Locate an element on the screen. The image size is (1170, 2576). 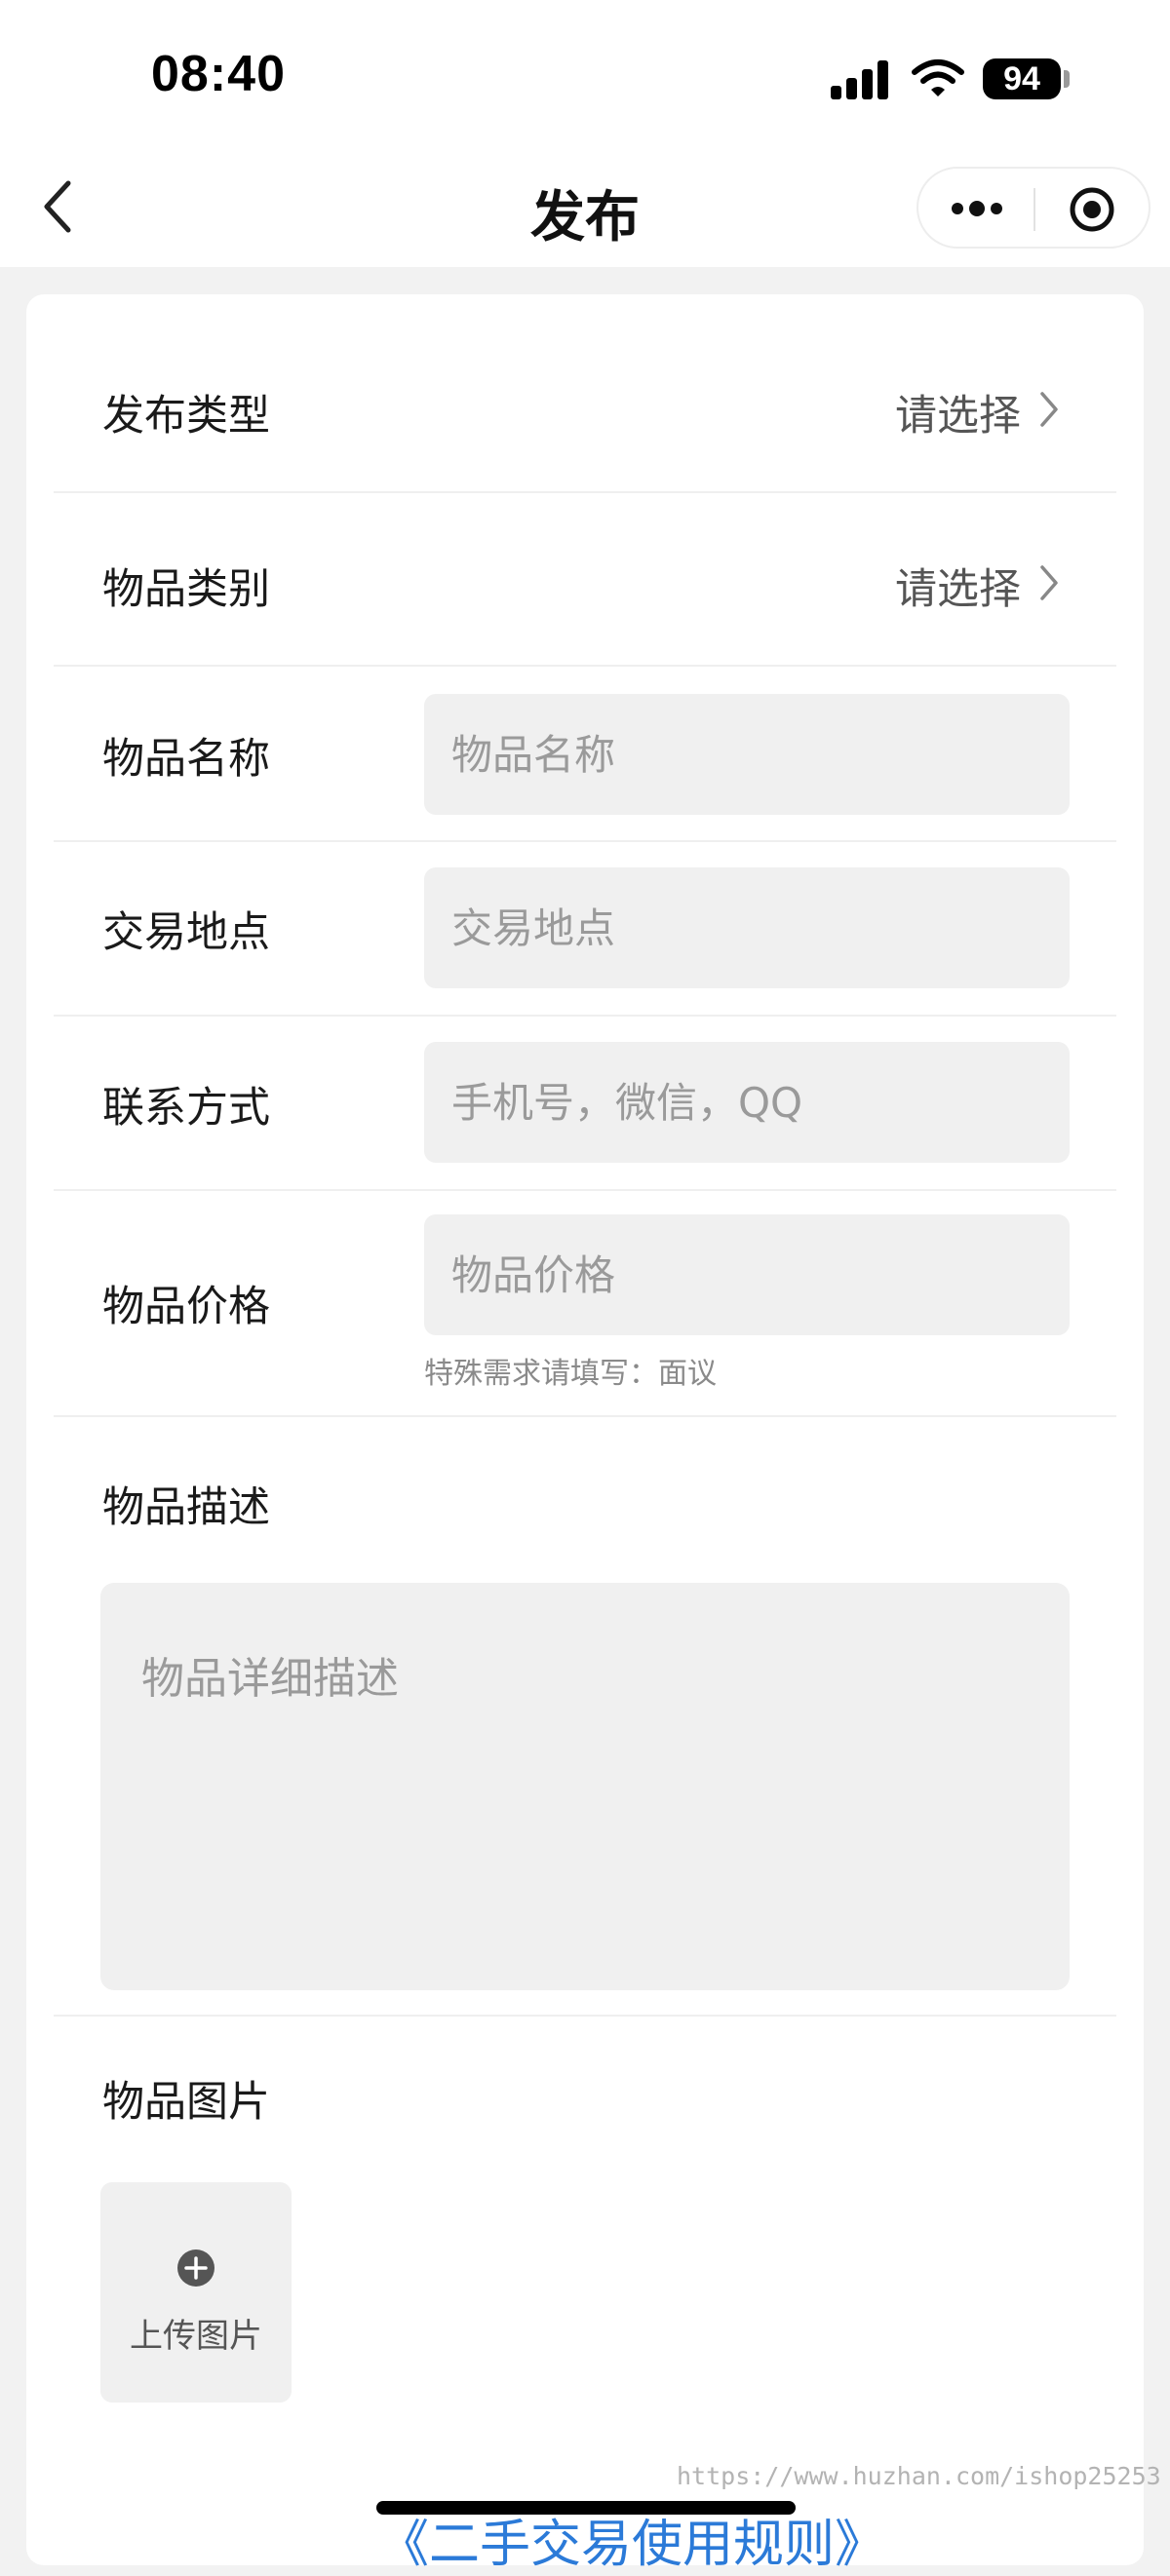
capsule-divider is located at coordinates (1034, 209).